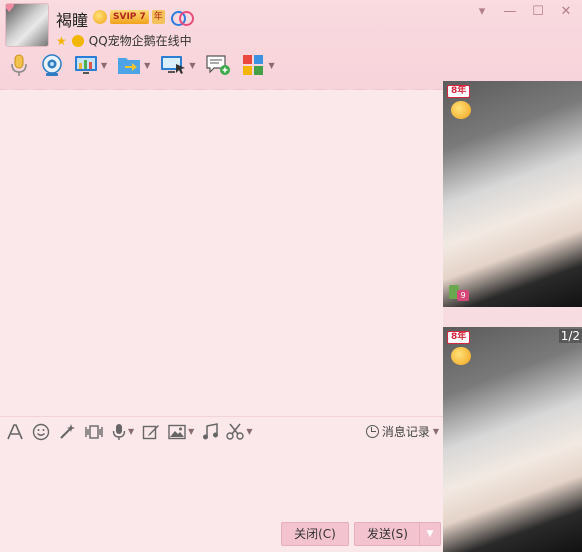  I want to click on send-file-icon, so click(129, 66).